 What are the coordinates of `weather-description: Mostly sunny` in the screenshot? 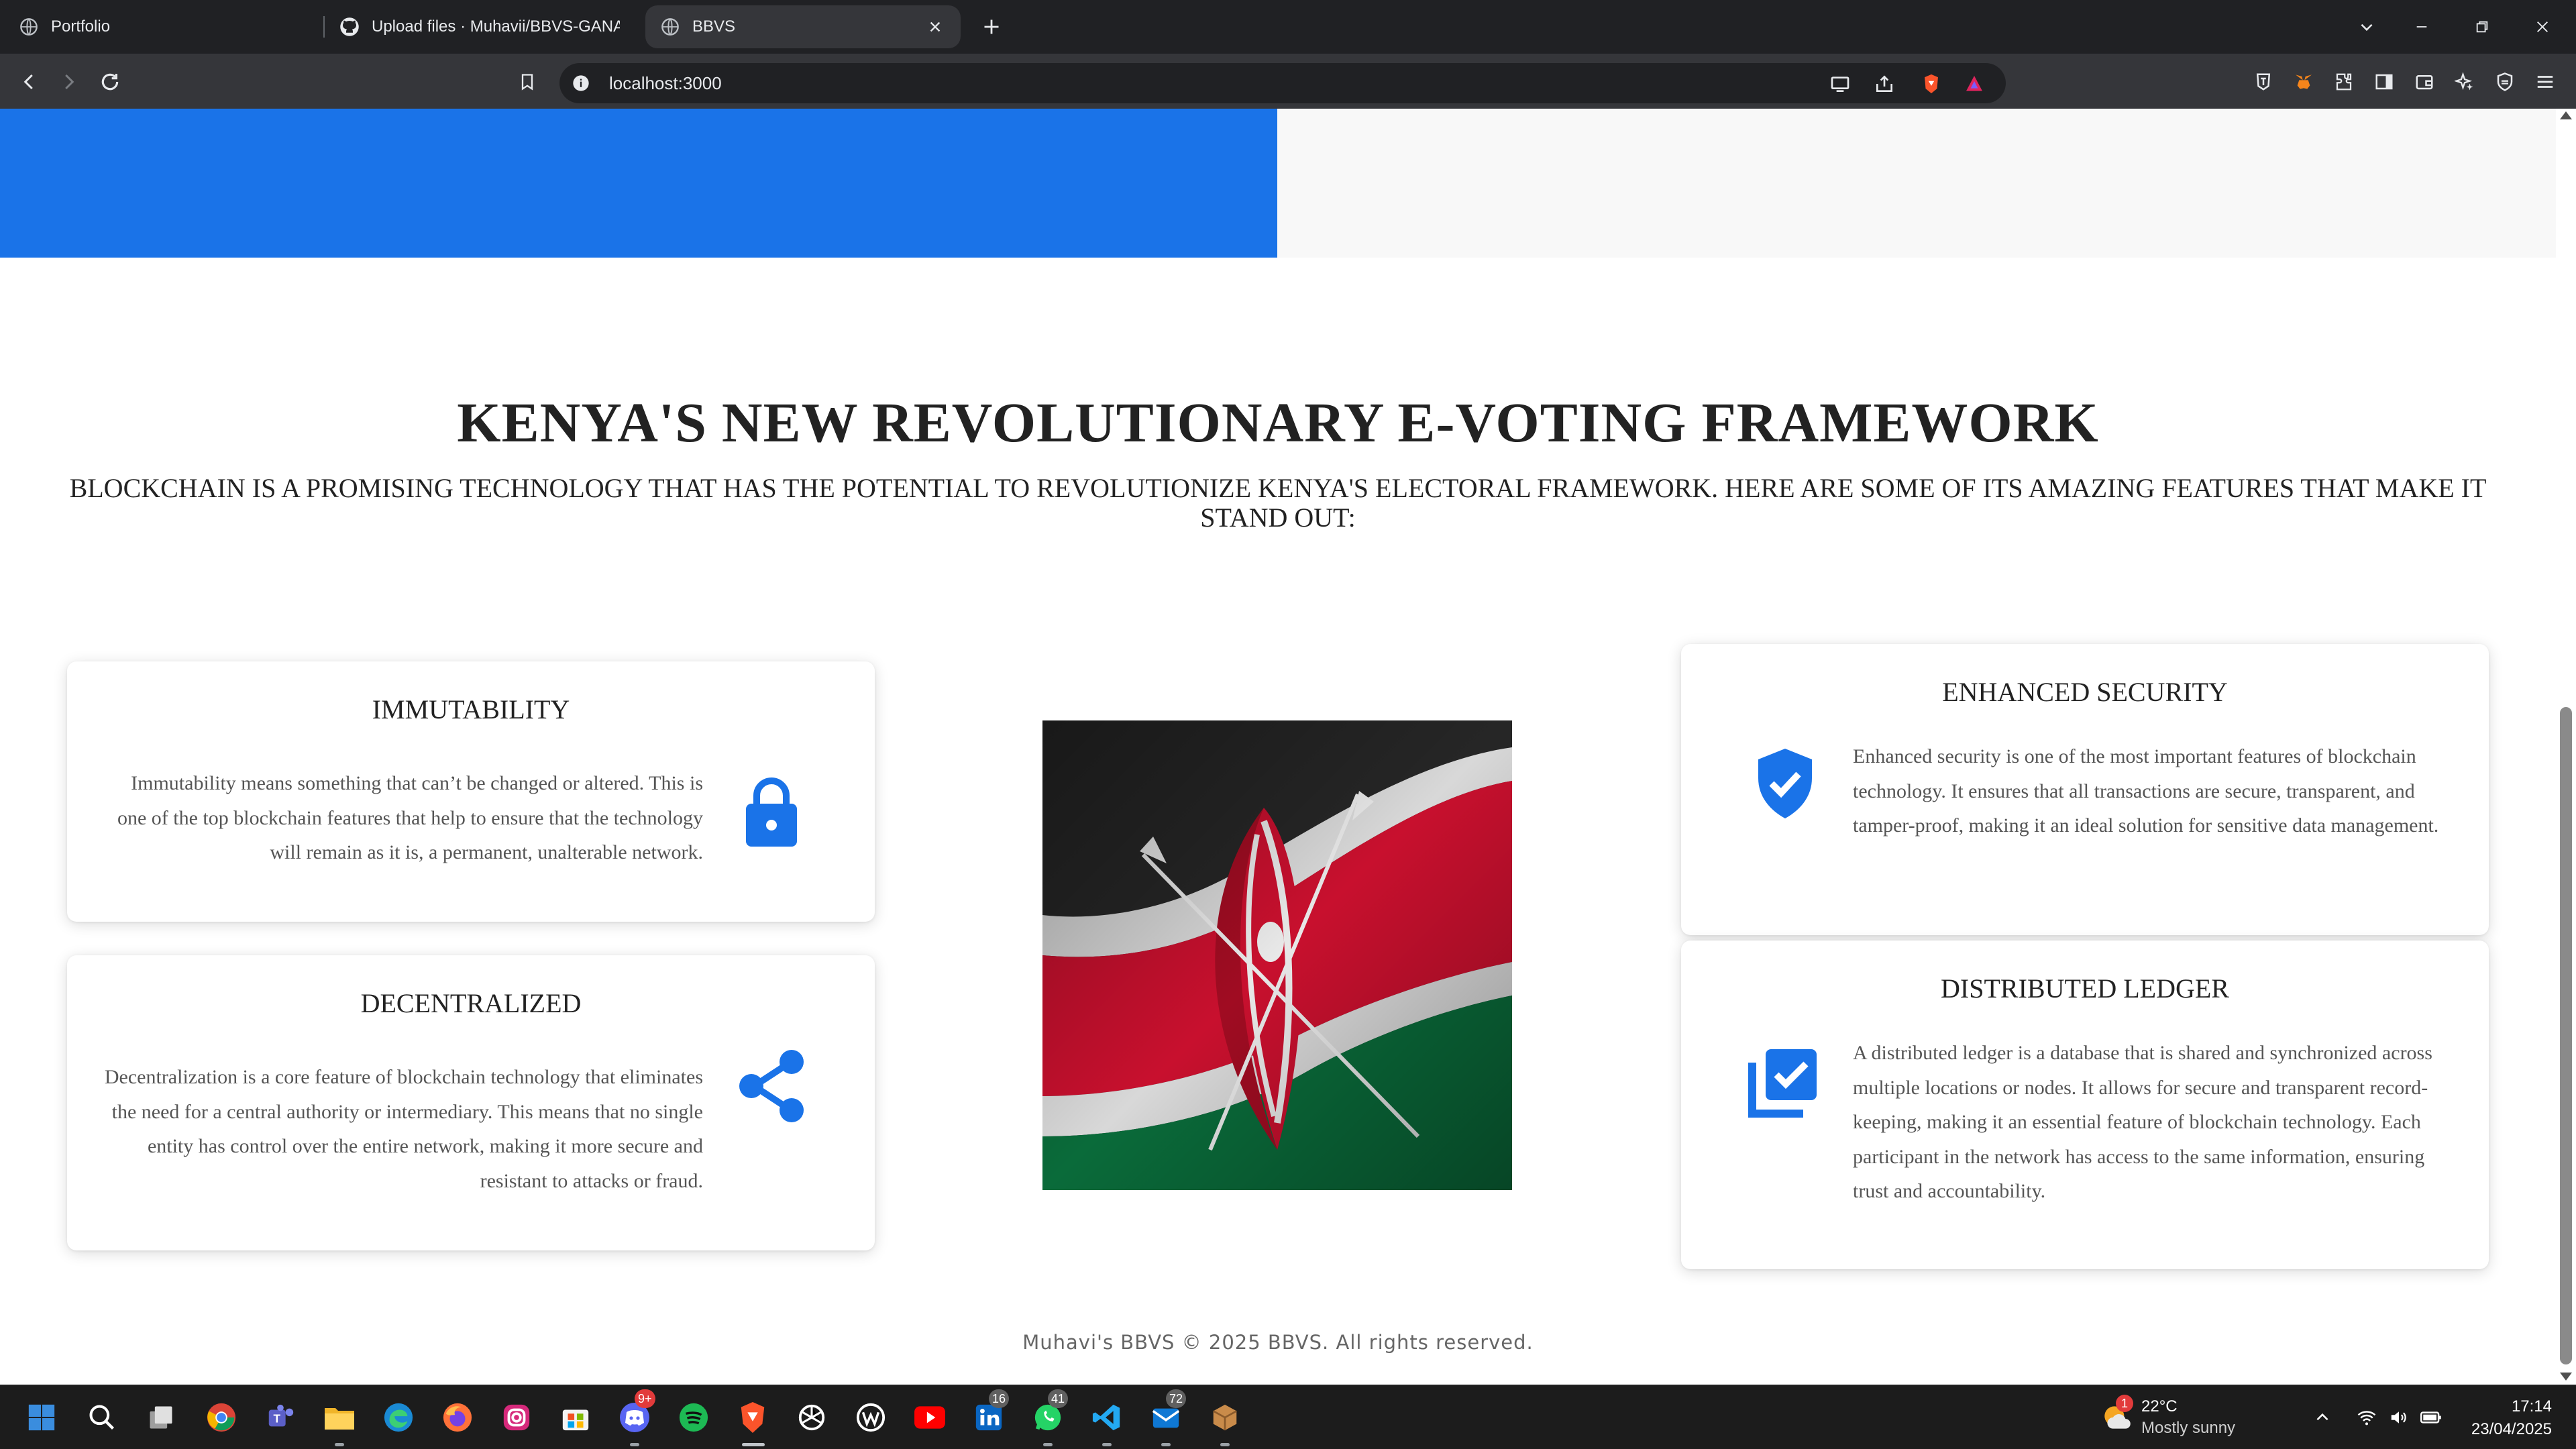 It's located at (2188, 1428).